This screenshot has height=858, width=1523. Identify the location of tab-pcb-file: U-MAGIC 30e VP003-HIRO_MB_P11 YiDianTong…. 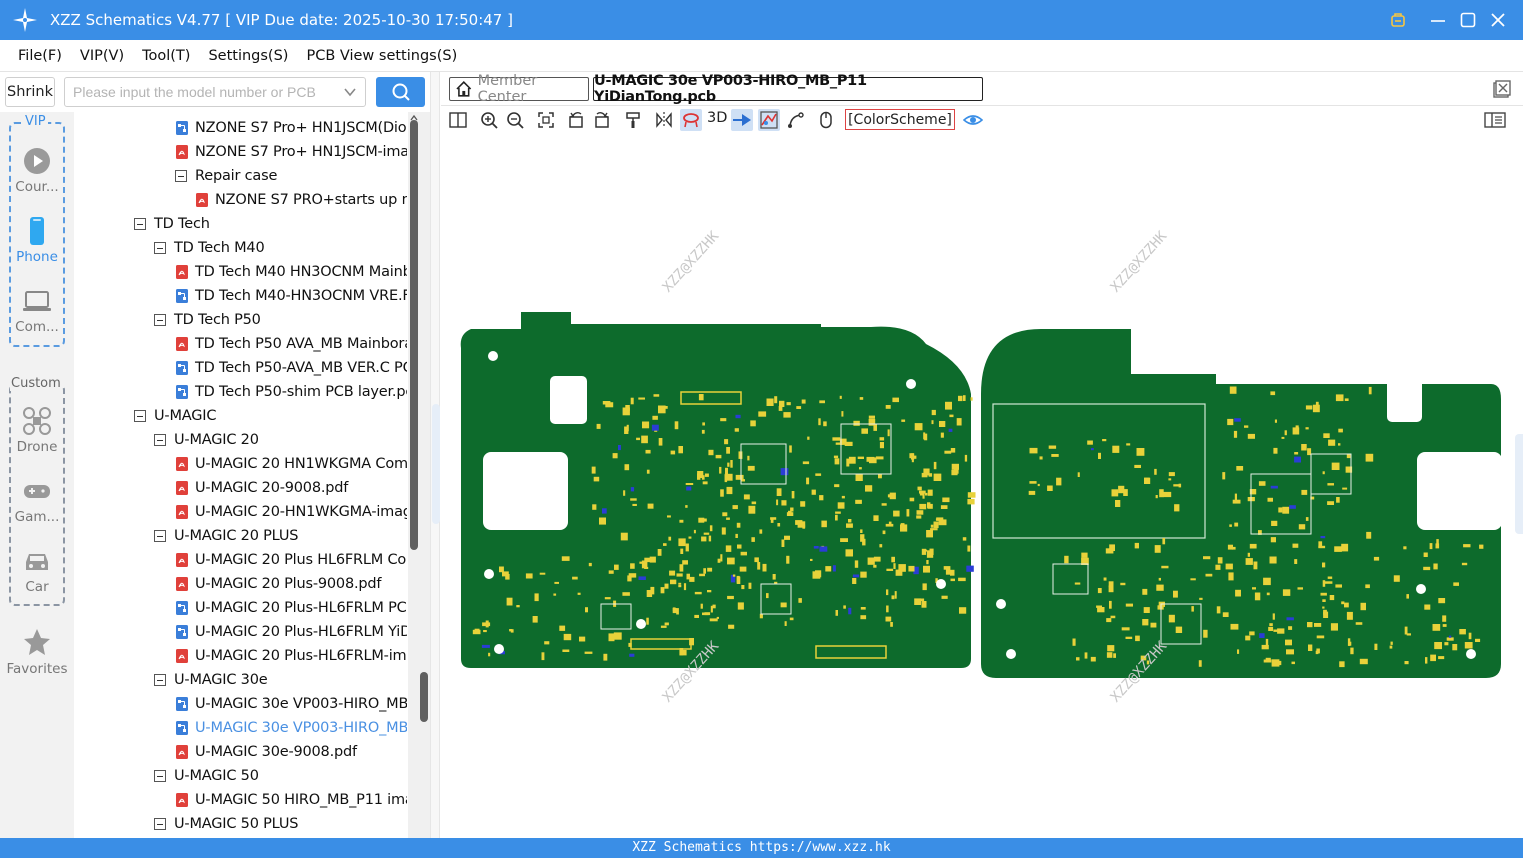
(788, 89).